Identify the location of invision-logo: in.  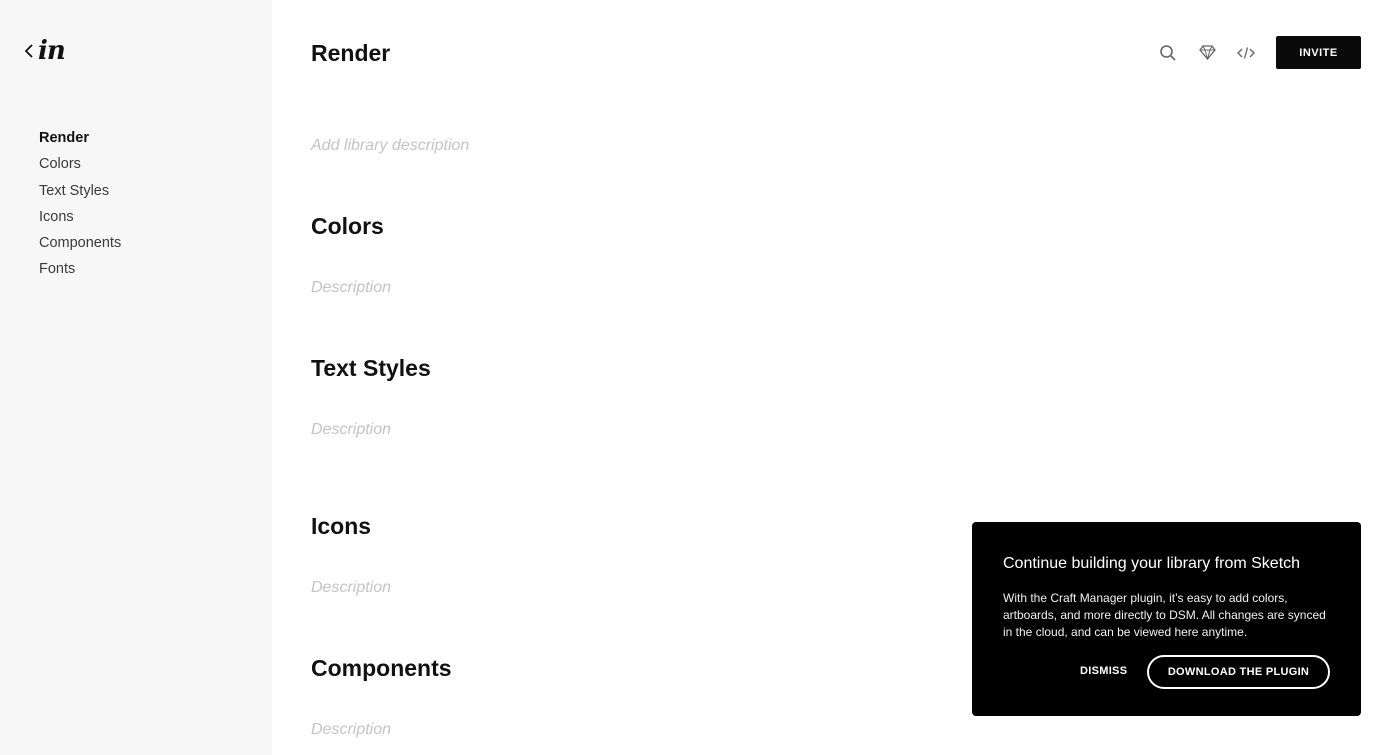
(52, 51).